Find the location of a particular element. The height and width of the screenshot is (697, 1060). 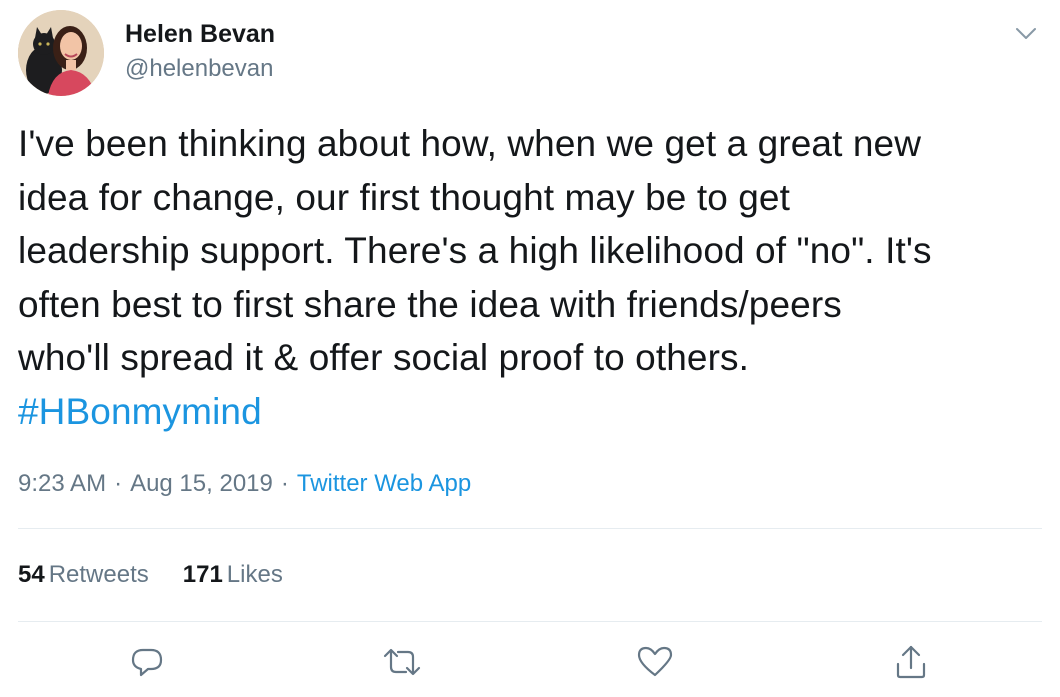

share-icon is located at coordinates (911, 662).